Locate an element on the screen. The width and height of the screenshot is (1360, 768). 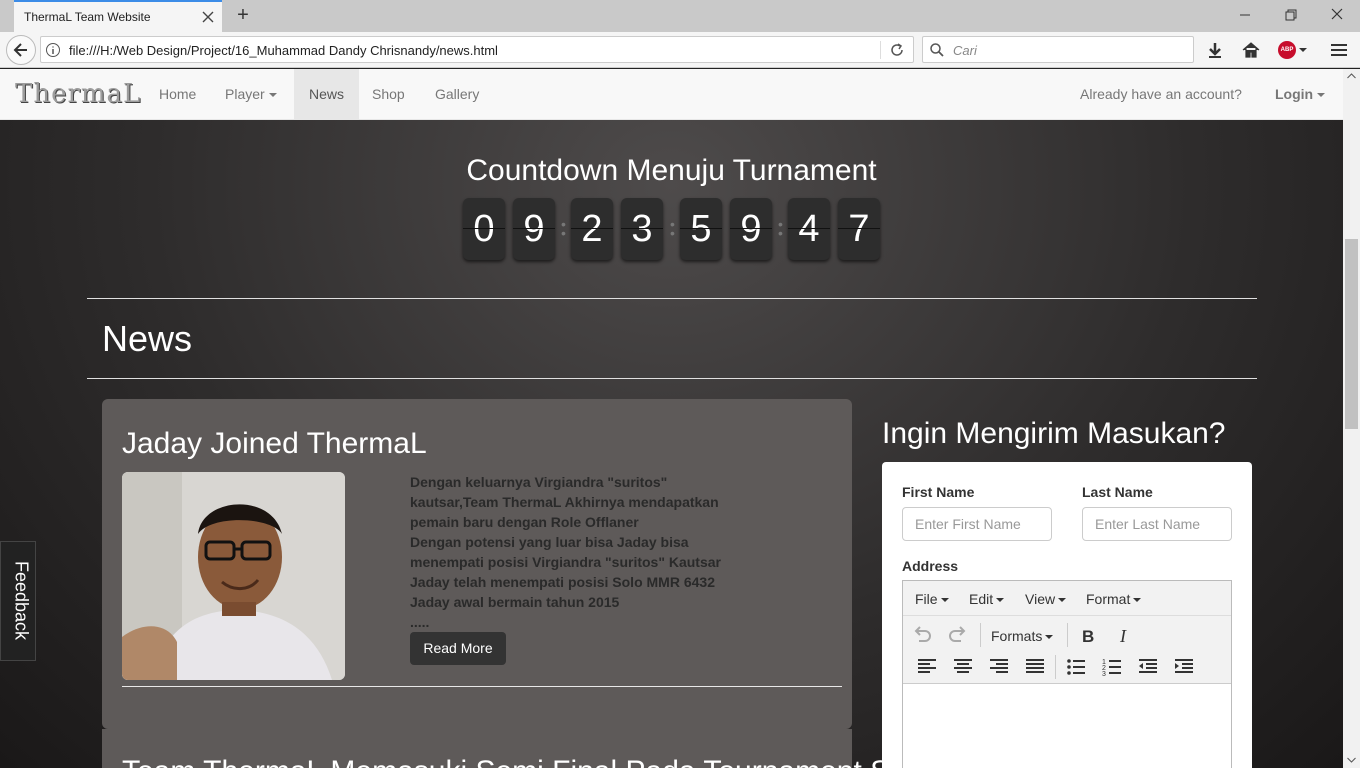
new-tab-button: + is located at coordinates (243, 15).